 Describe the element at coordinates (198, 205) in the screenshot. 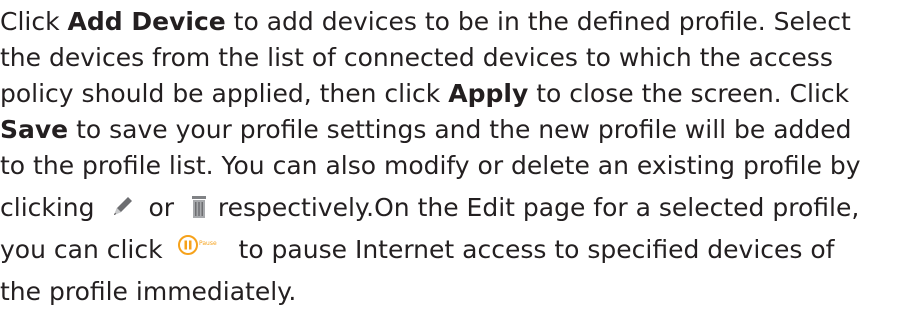

I see `trash-icon` at that location.